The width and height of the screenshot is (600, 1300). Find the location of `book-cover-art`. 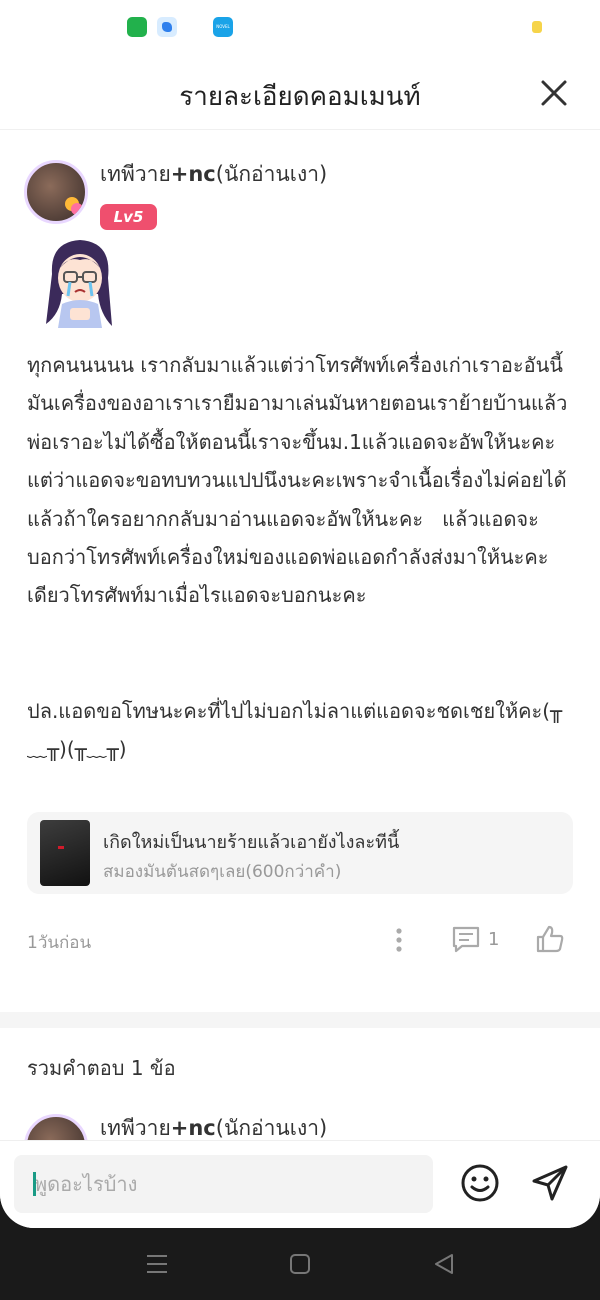

book-cover-art is located at coordinates (61, 847).